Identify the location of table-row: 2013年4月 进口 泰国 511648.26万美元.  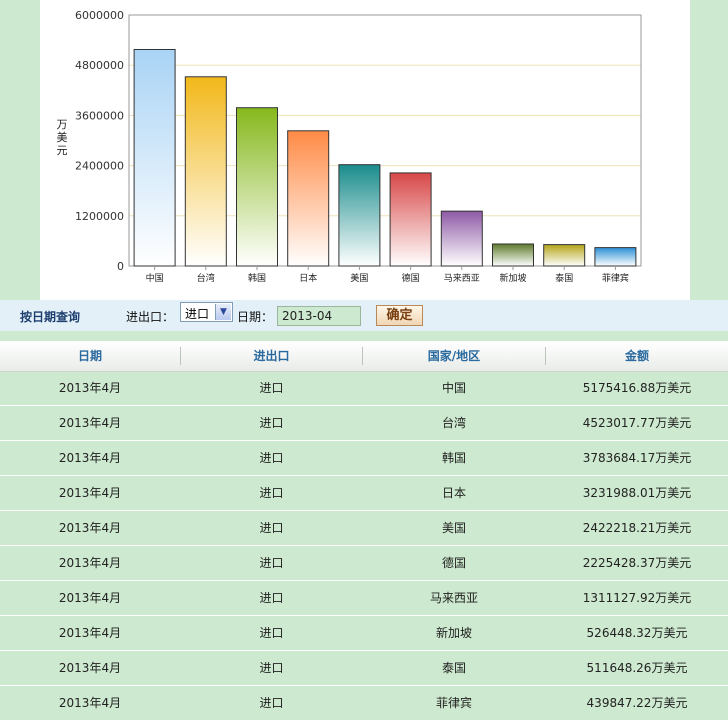
(364, 668).